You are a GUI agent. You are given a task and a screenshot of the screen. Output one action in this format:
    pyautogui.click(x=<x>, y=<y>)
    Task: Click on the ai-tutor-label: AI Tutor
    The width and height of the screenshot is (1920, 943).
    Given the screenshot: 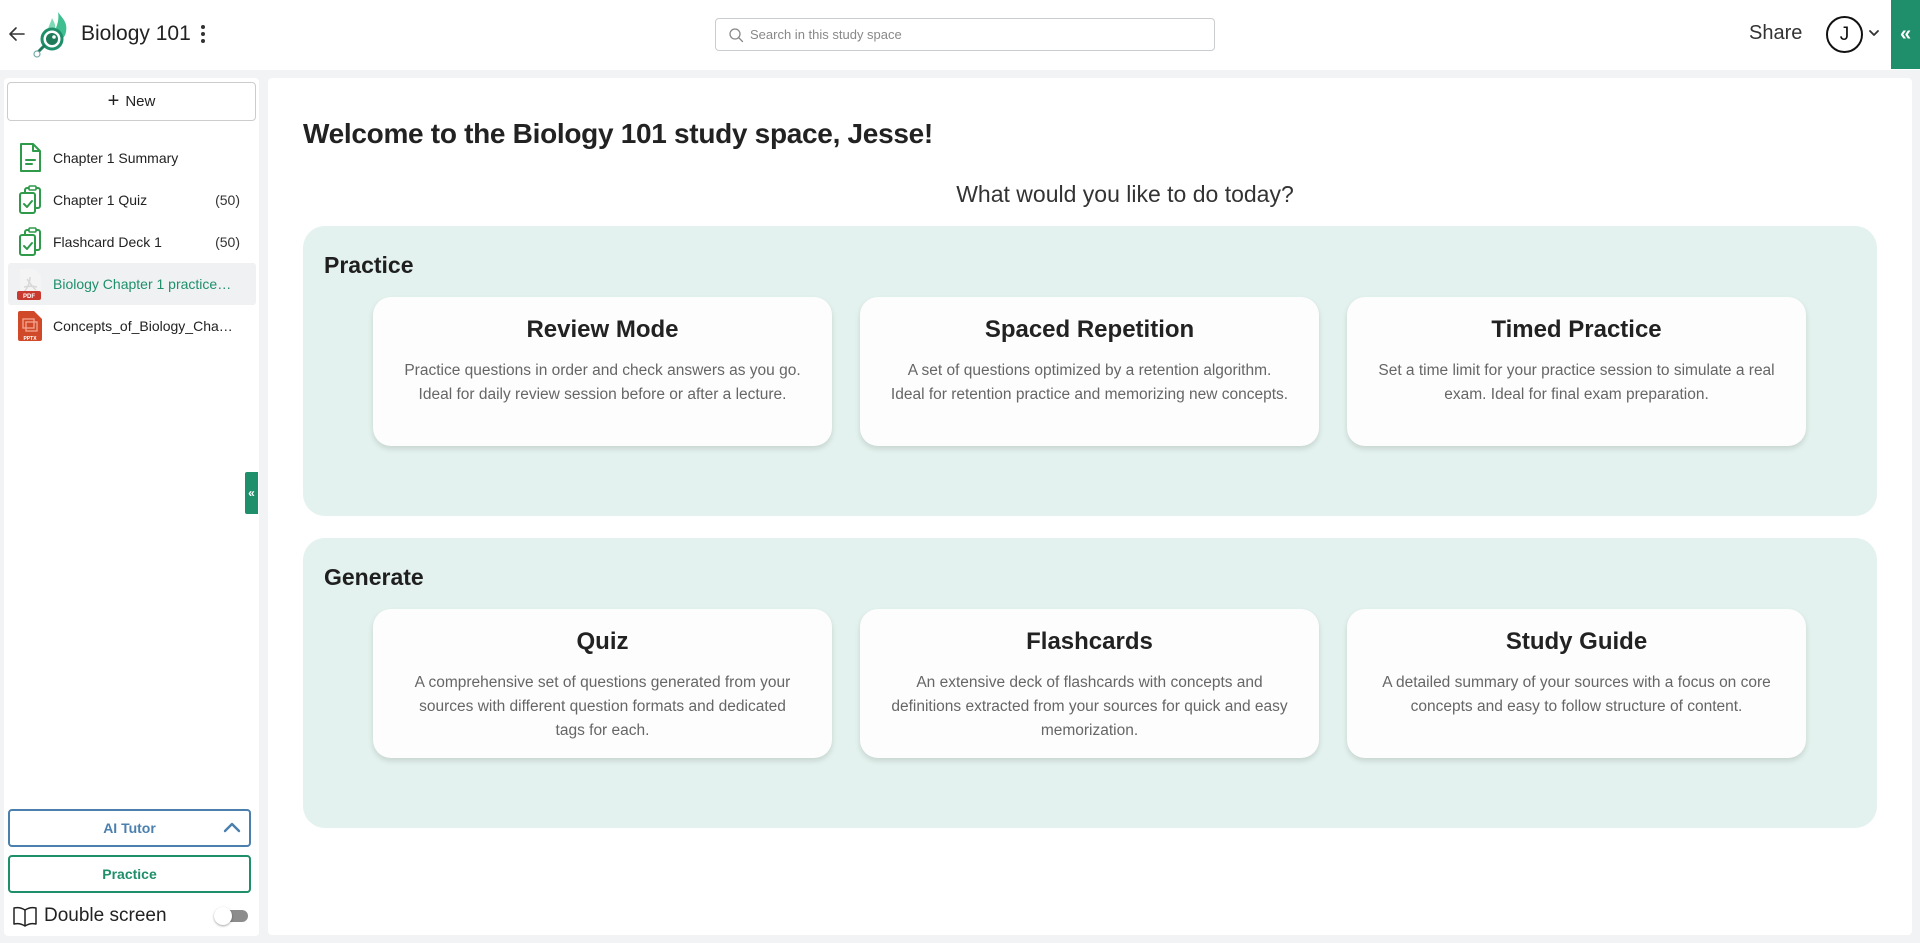 What is the action you would take?
    pyautogui.click(x=129, y=828)
    